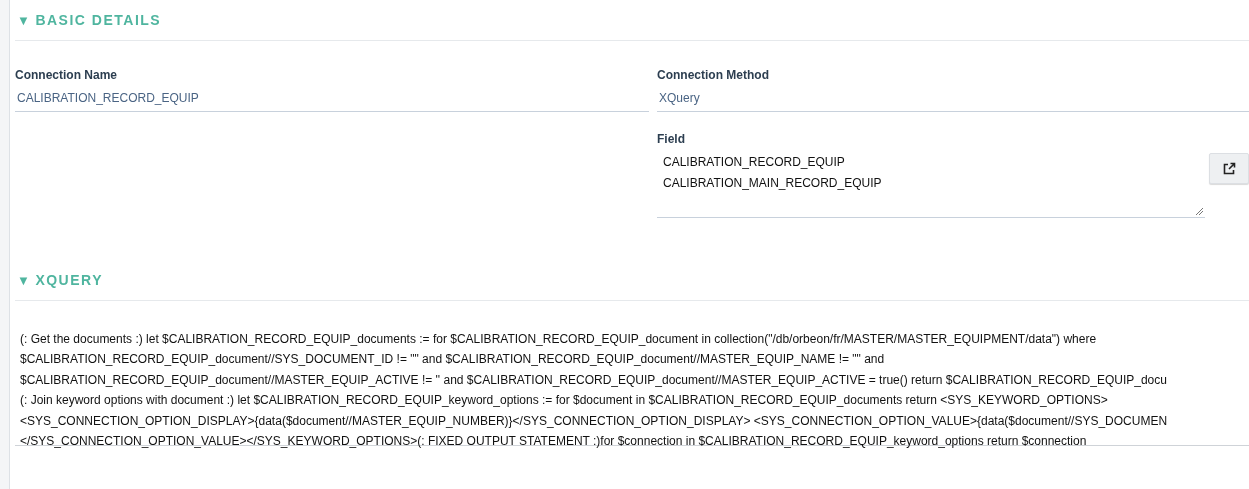 This screenshot has width=1249, height=489. What do you see at coordinates (453, 360) in the screenshot?
I see `code-line: $CALIBRATION_RECORD_EQUIP_document//SYS_DOCUMENT_ID != "" and $CALIBRATION_RECORD_EQUIP_document//MASTER_EQUIP_NAME != "" and` at bounding box center [453, 360].